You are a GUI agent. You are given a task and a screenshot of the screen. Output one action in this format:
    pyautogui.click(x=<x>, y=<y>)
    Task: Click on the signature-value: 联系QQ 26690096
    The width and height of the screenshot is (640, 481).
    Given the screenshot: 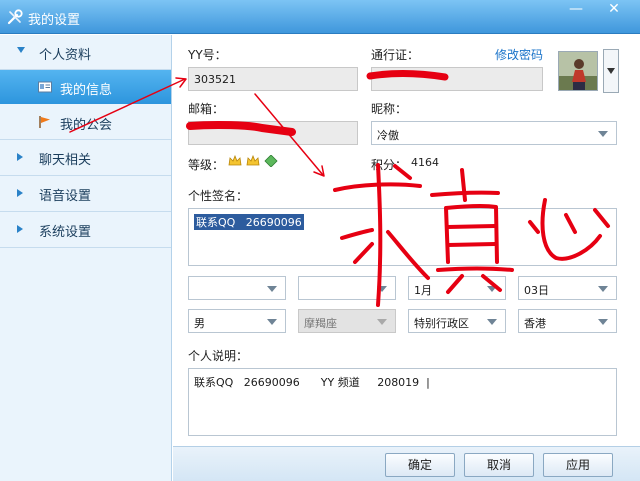 What is the action you would take?
    pyautogui.click(x=249, y=222)
    